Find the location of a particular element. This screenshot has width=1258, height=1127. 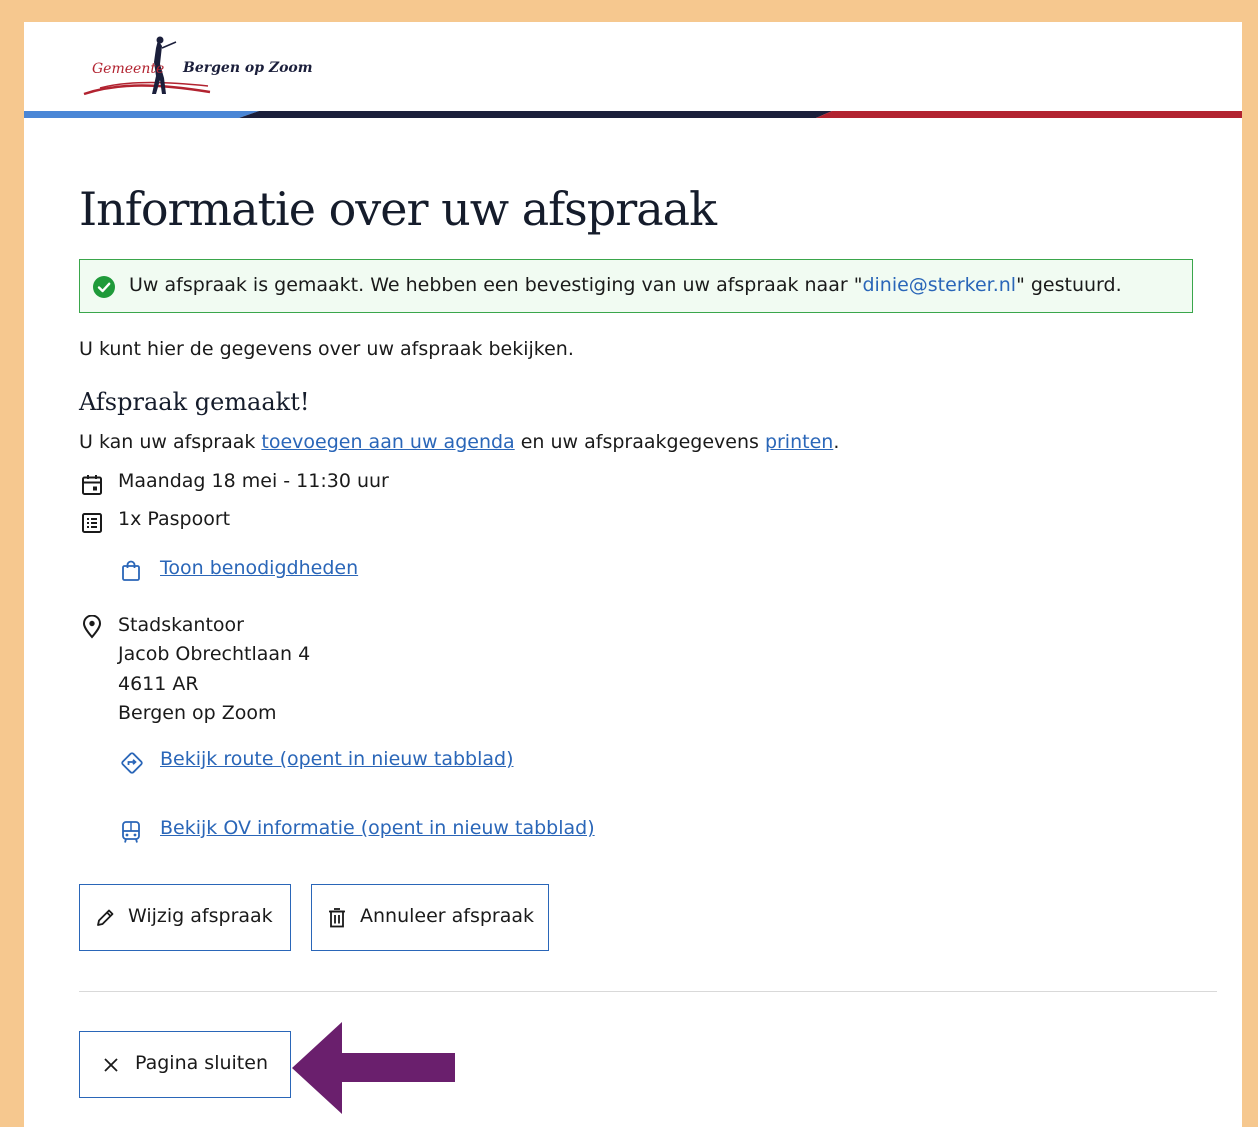

list-icon is located at coordinates (92, 523).